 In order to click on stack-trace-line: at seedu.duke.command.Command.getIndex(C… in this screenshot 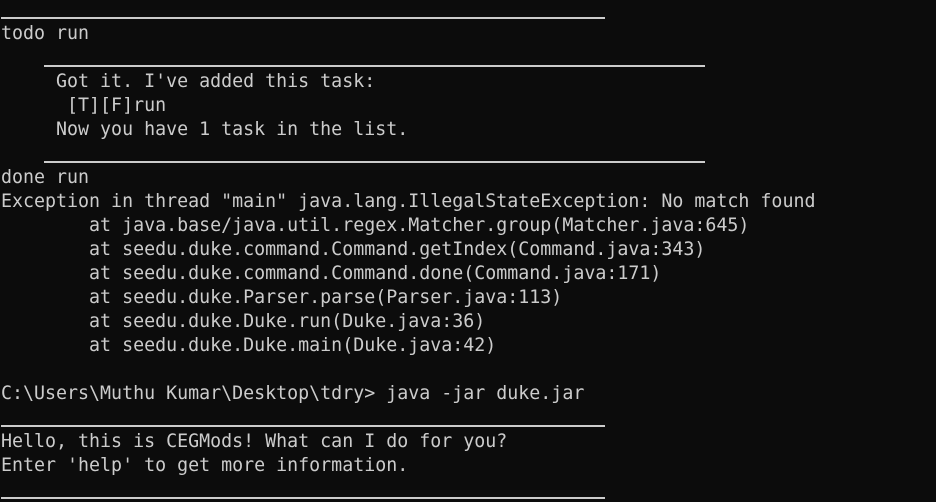, I will do `click(353, 249)`.